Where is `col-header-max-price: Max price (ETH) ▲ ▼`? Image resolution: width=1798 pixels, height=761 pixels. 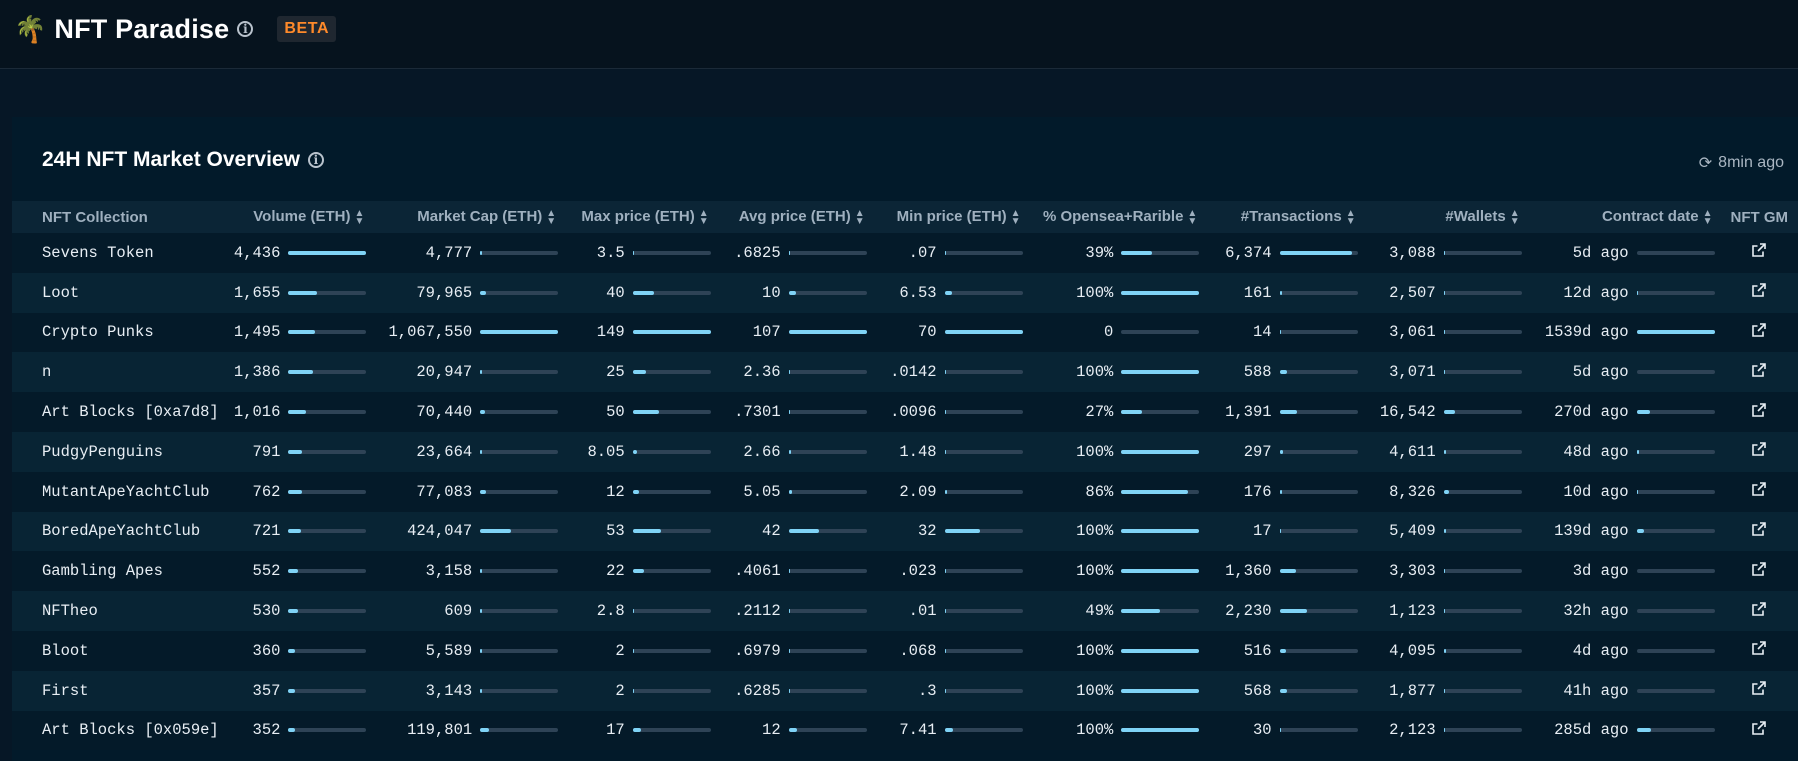 col-header-max-price: Max price (ETH) ▲ ▼ is located at coordinates (640, 217).